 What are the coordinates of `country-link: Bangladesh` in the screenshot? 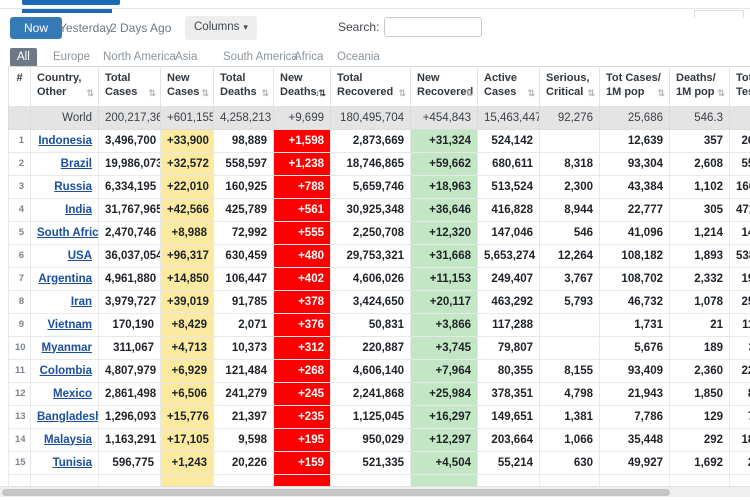 It's located at (67, 417).